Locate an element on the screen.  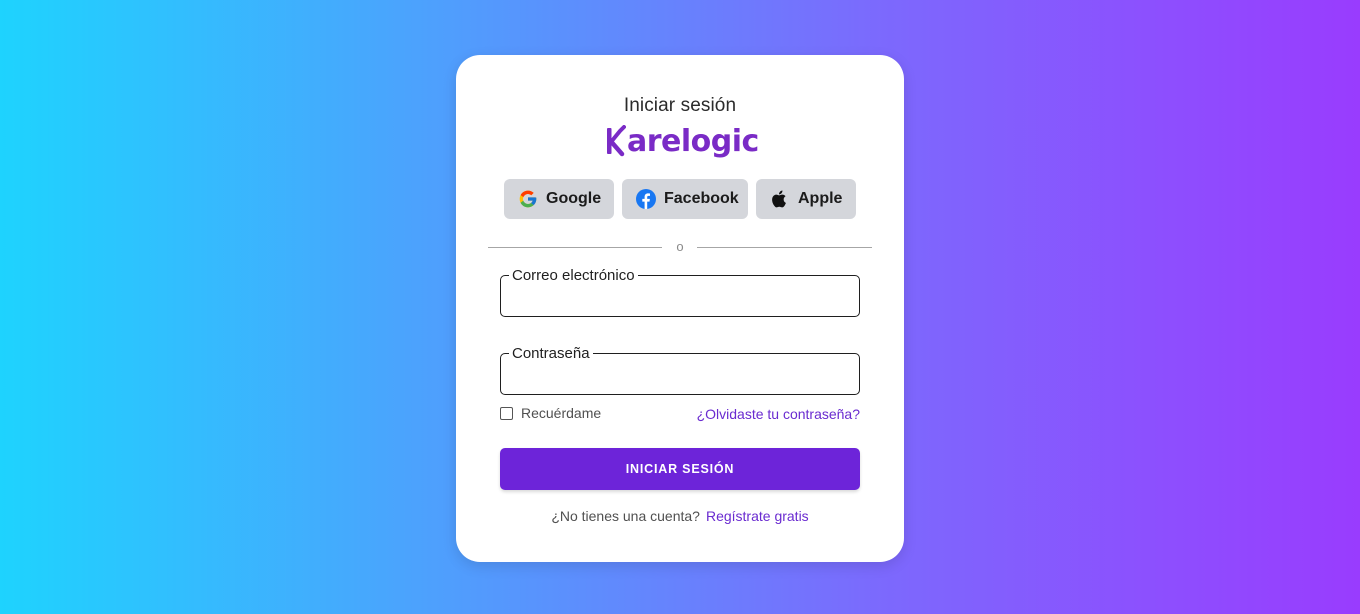
or-divider: o is located at coordinates (680, 247).